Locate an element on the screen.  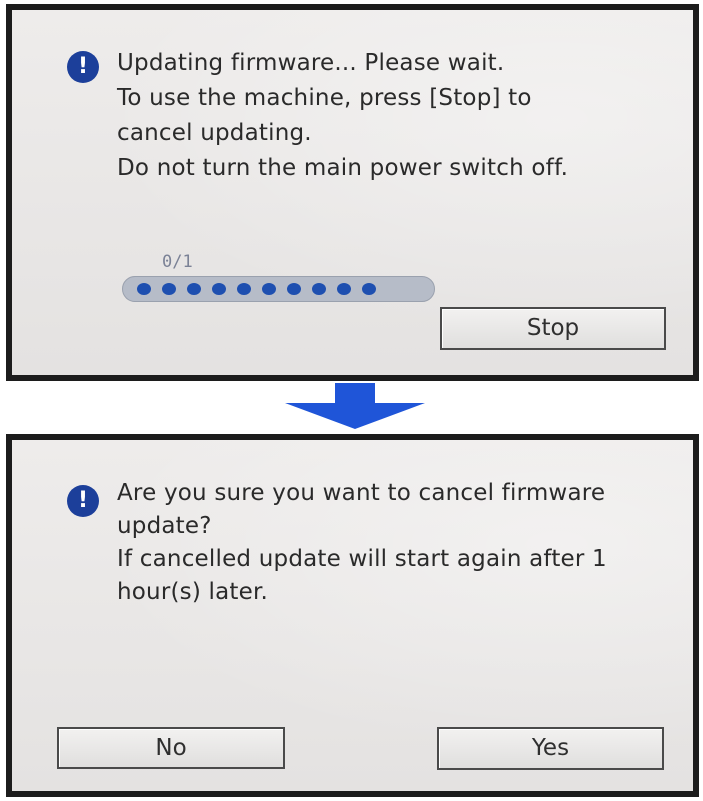
confirm-line-1: Are you sure you want to cancel firmware is located at coordinates (361, 493).